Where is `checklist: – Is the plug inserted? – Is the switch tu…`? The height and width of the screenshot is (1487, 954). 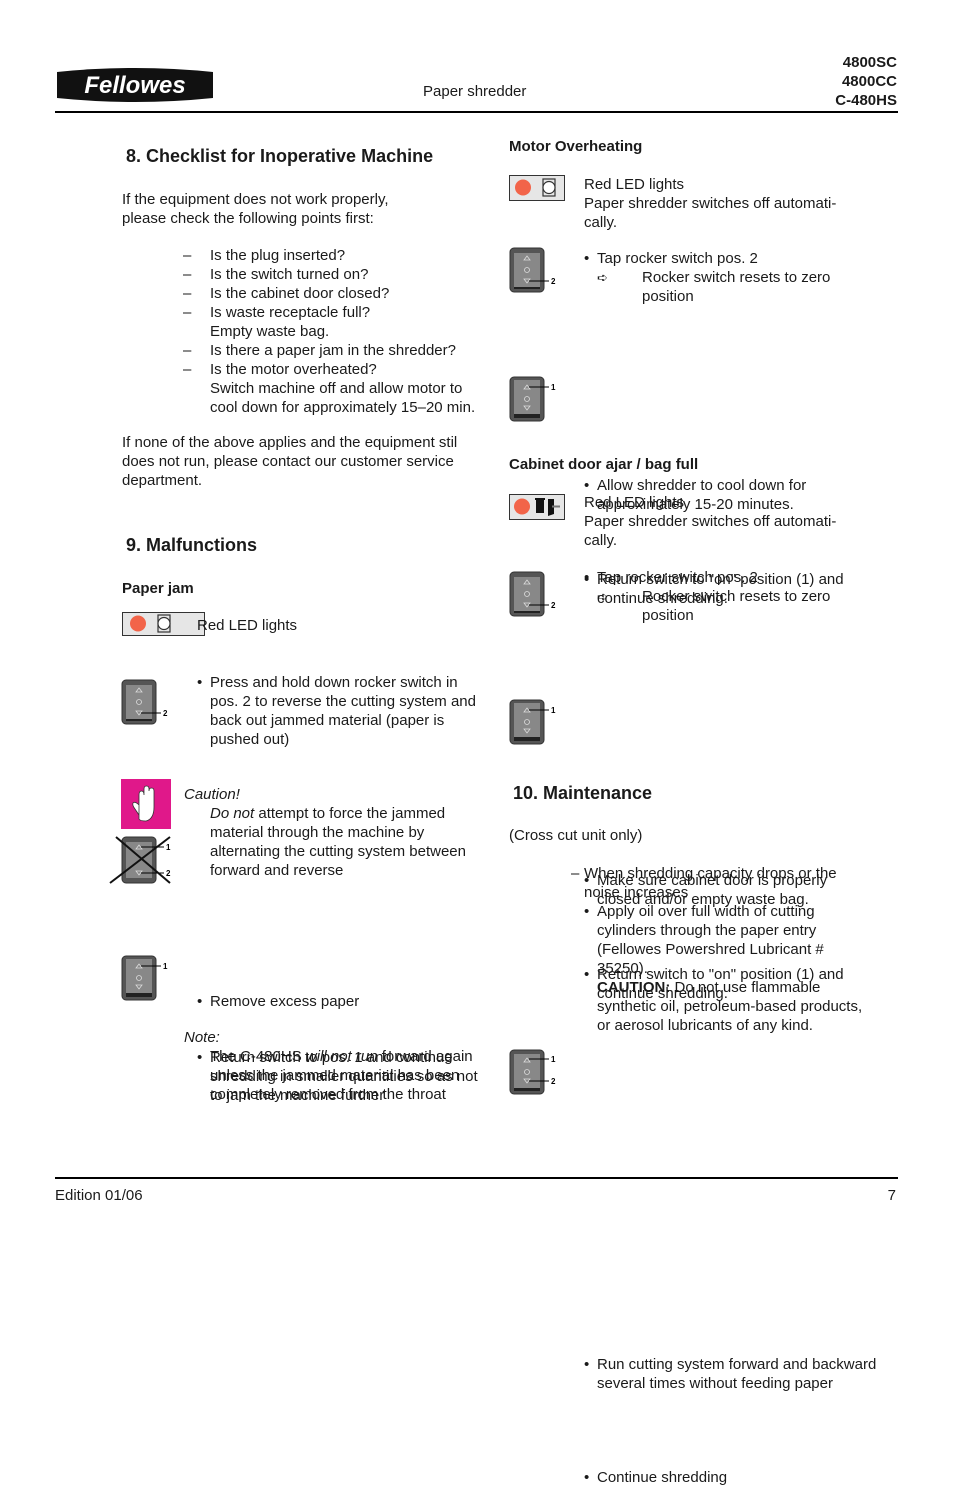
checklist: – Is the plug inserted? – Is the switch tu… is located at coordinates (338, 331).